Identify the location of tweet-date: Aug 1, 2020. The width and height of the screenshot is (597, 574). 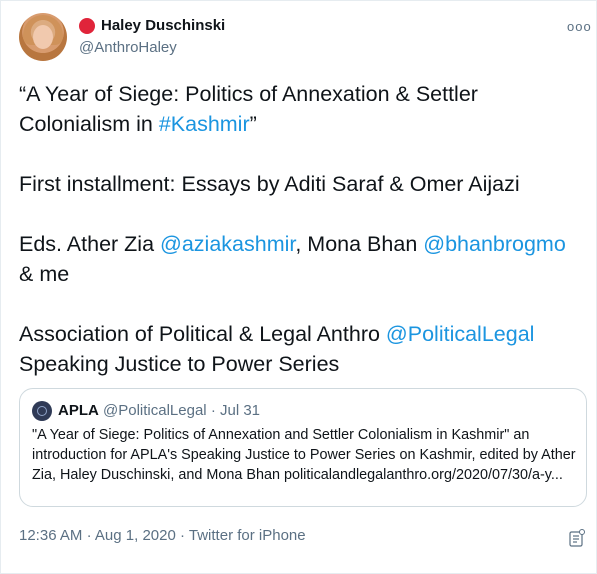
(135, 535).